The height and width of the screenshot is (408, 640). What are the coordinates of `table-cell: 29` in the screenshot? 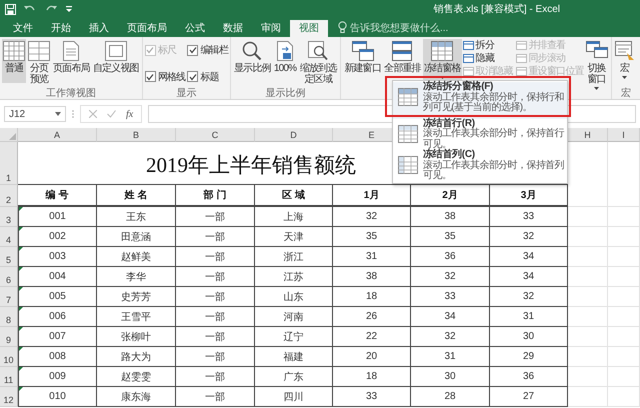 It's located at (529, 357).